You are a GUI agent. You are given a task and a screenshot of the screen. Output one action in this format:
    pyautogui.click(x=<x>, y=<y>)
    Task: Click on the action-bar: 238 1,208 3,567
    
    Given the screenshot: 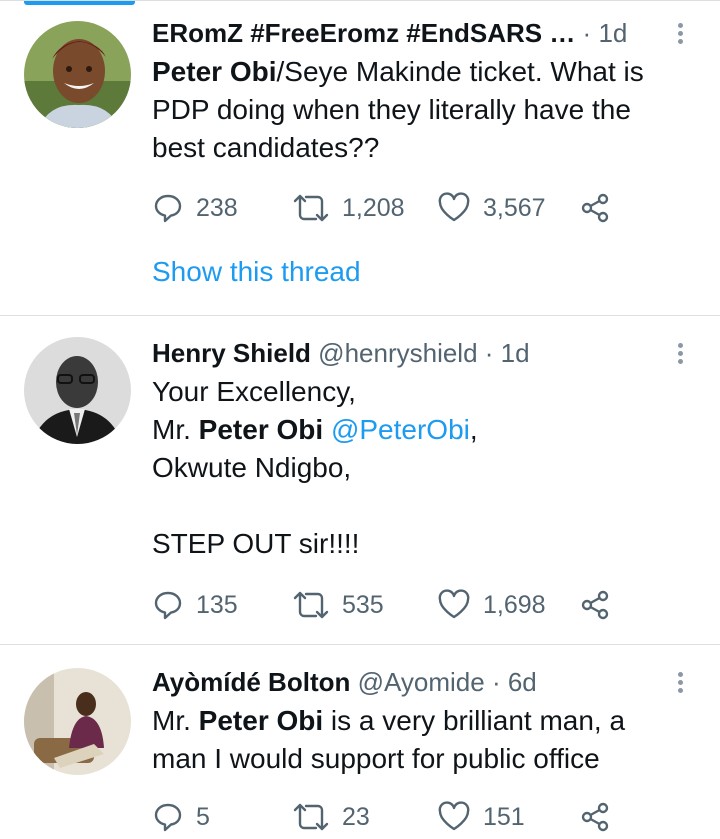 What is the action you would take?
    pyautogui.click(x=392, y=208)
    